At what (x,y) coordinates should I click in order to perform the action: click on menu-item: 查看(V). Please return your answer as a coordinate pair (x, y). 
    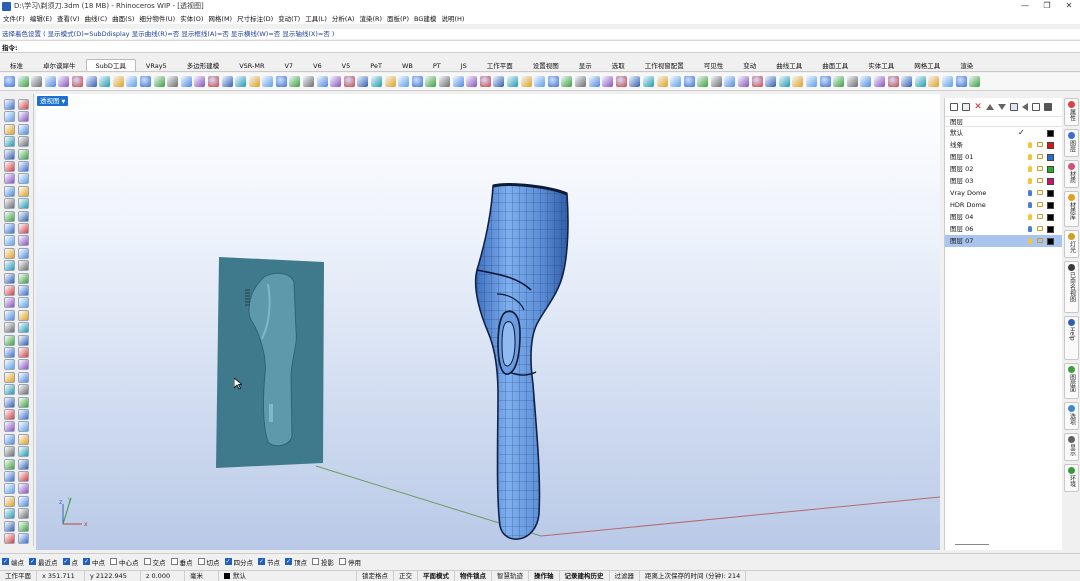
    Looking at the image, I should click on (68, 18).